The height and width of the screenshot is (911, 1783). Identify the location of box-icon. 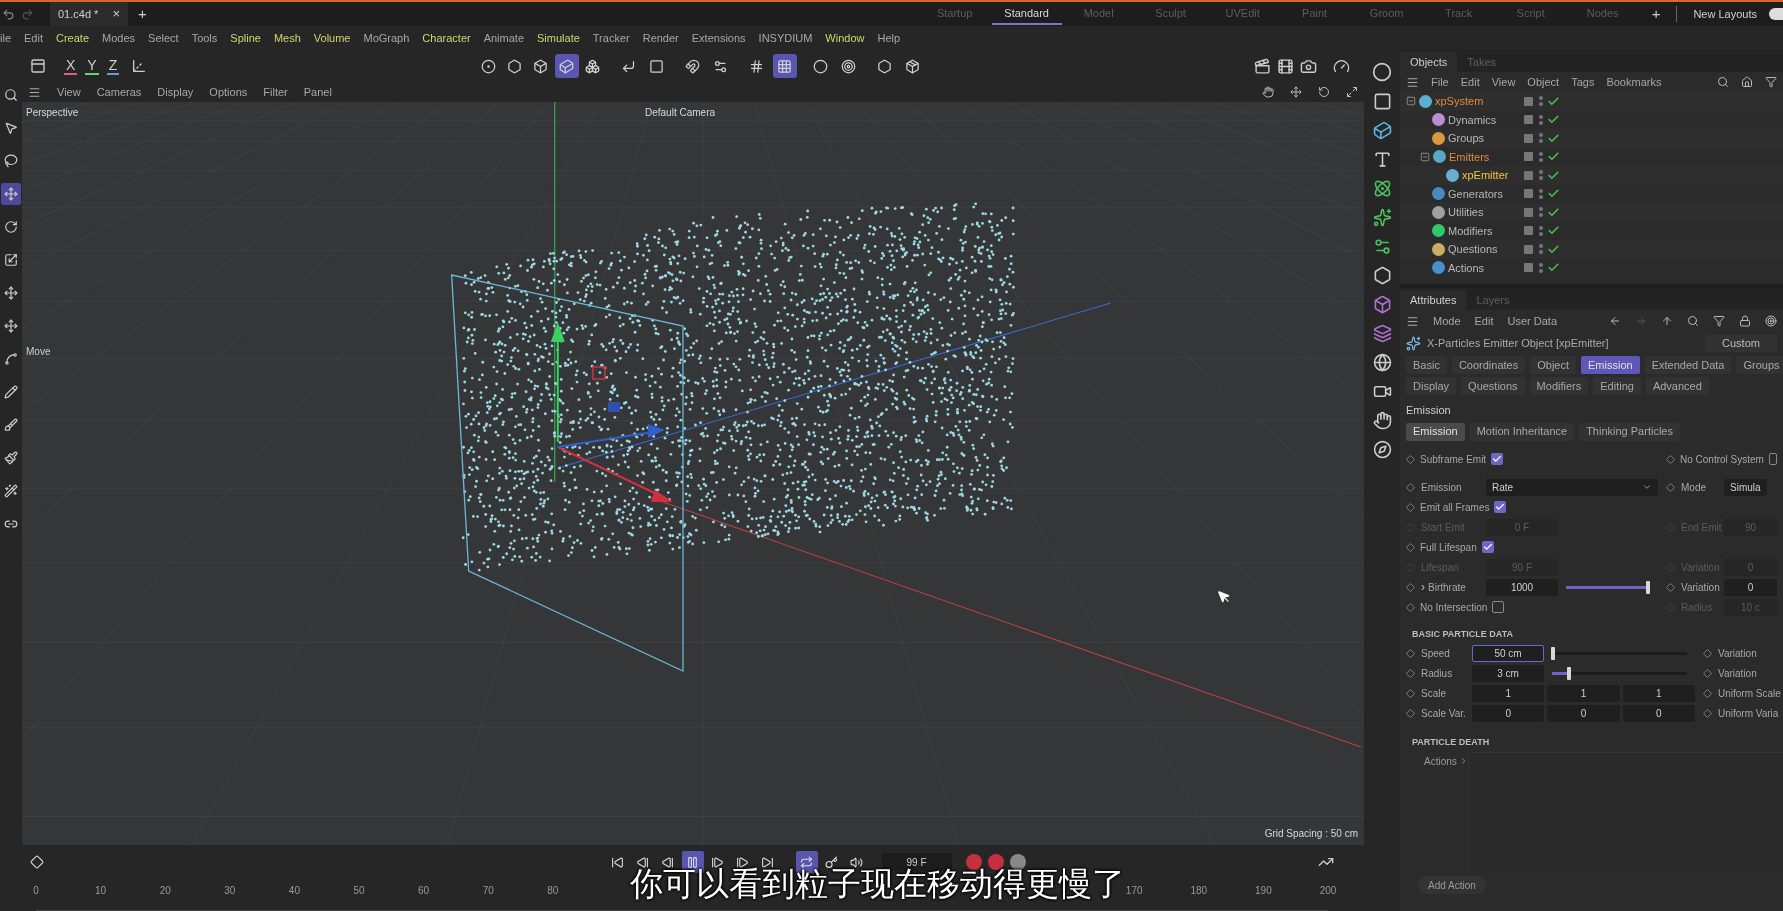
(1382, 304).